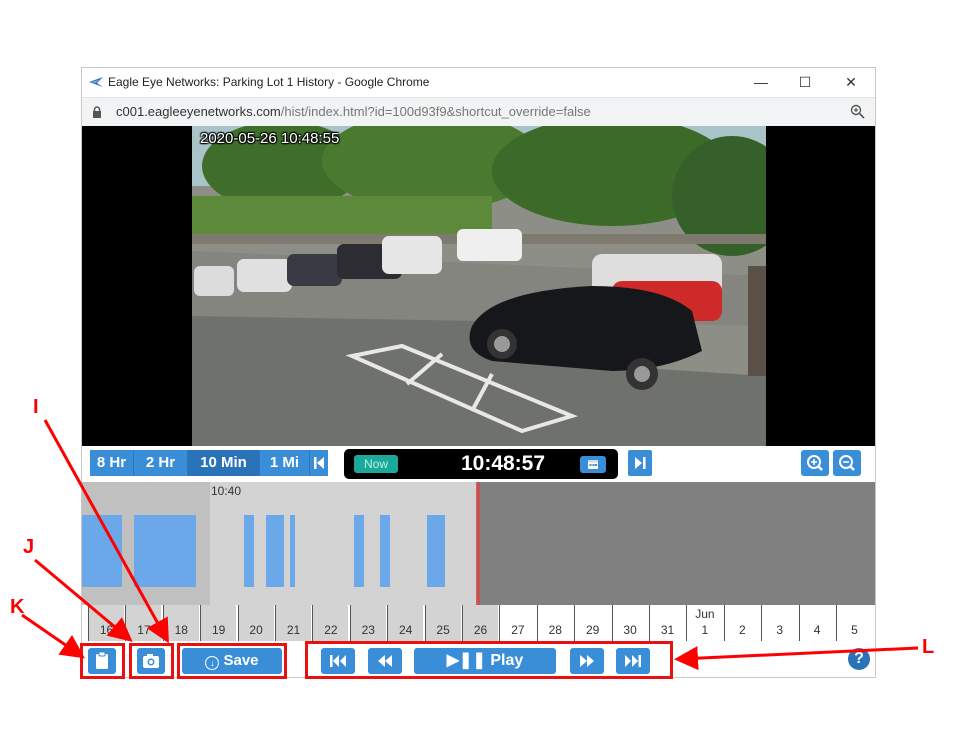  What do you see at coordinates (36, 407) in the screenshot?
I see `annotation-label-i: I` at bounding box center [36, 407].